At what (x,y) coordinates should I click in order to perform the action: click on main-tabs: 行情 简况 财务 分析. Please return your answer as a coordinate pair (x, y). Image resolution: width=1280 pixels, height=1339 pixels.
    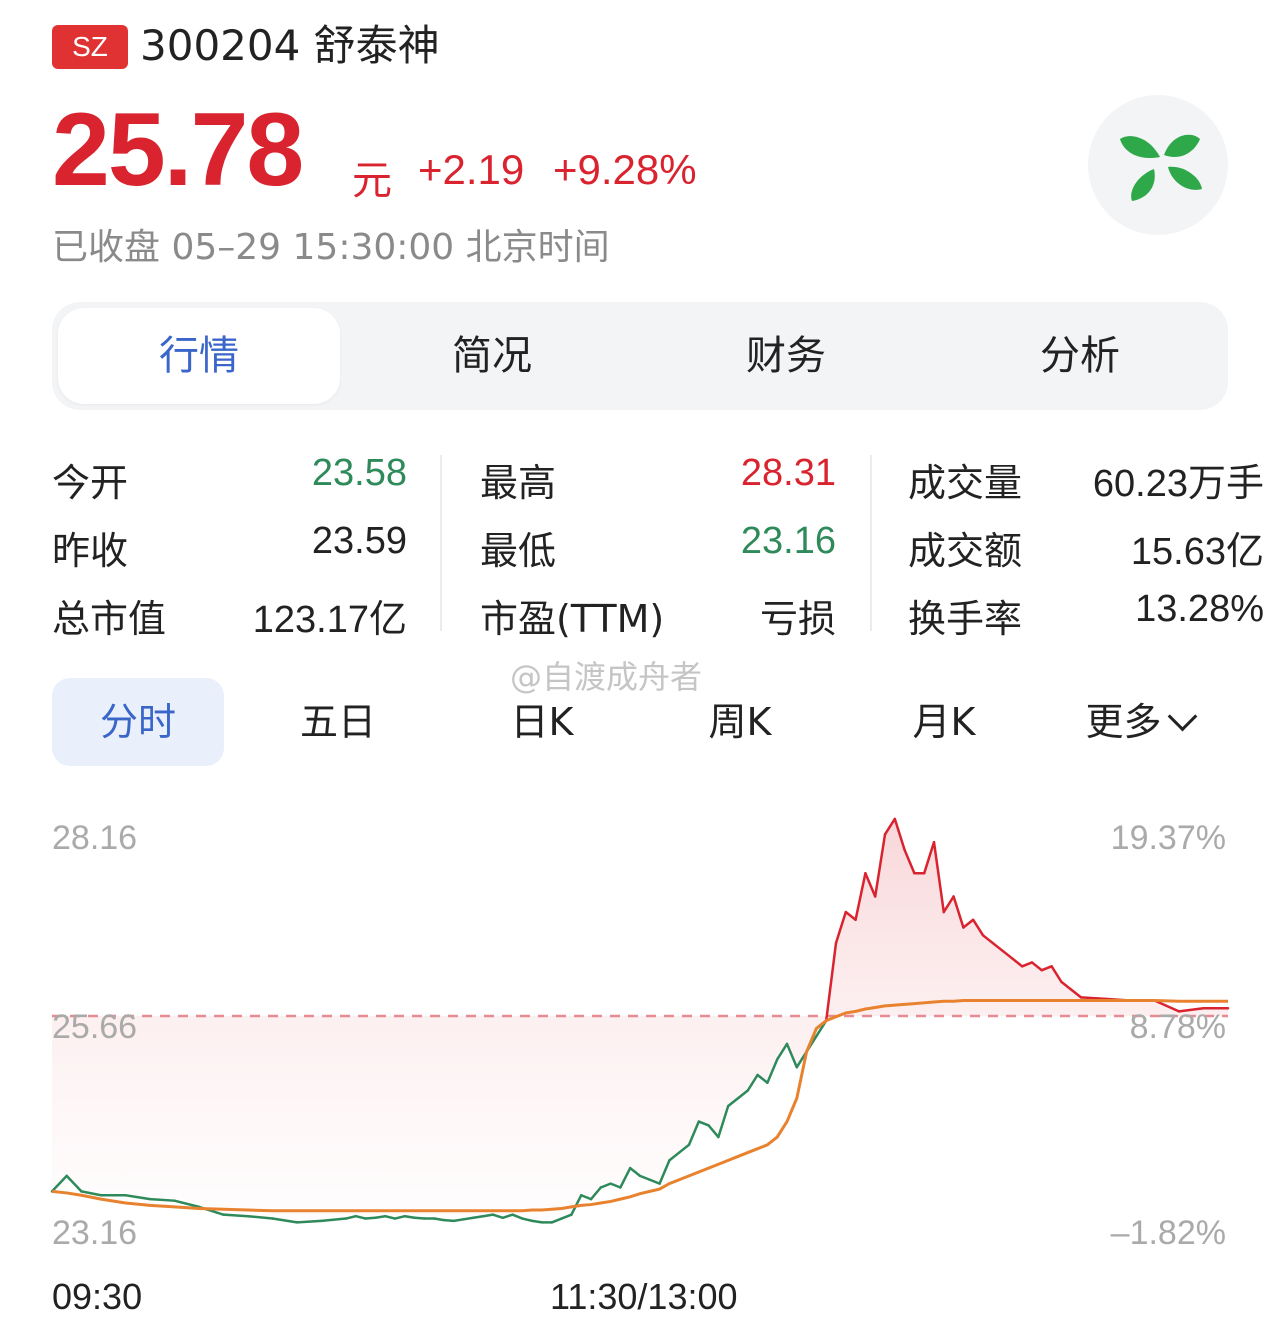
    Looking at the image, I should click on (640, 356).